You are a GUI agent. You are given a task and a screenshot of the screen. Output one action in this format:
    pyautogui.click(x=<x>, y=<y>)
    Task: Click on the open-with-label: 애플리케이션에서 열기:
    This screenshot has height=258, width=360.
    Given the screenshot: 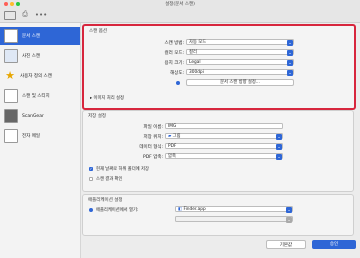 What is the action you would take?
    pyautogui.click(x=117, y=210)
    